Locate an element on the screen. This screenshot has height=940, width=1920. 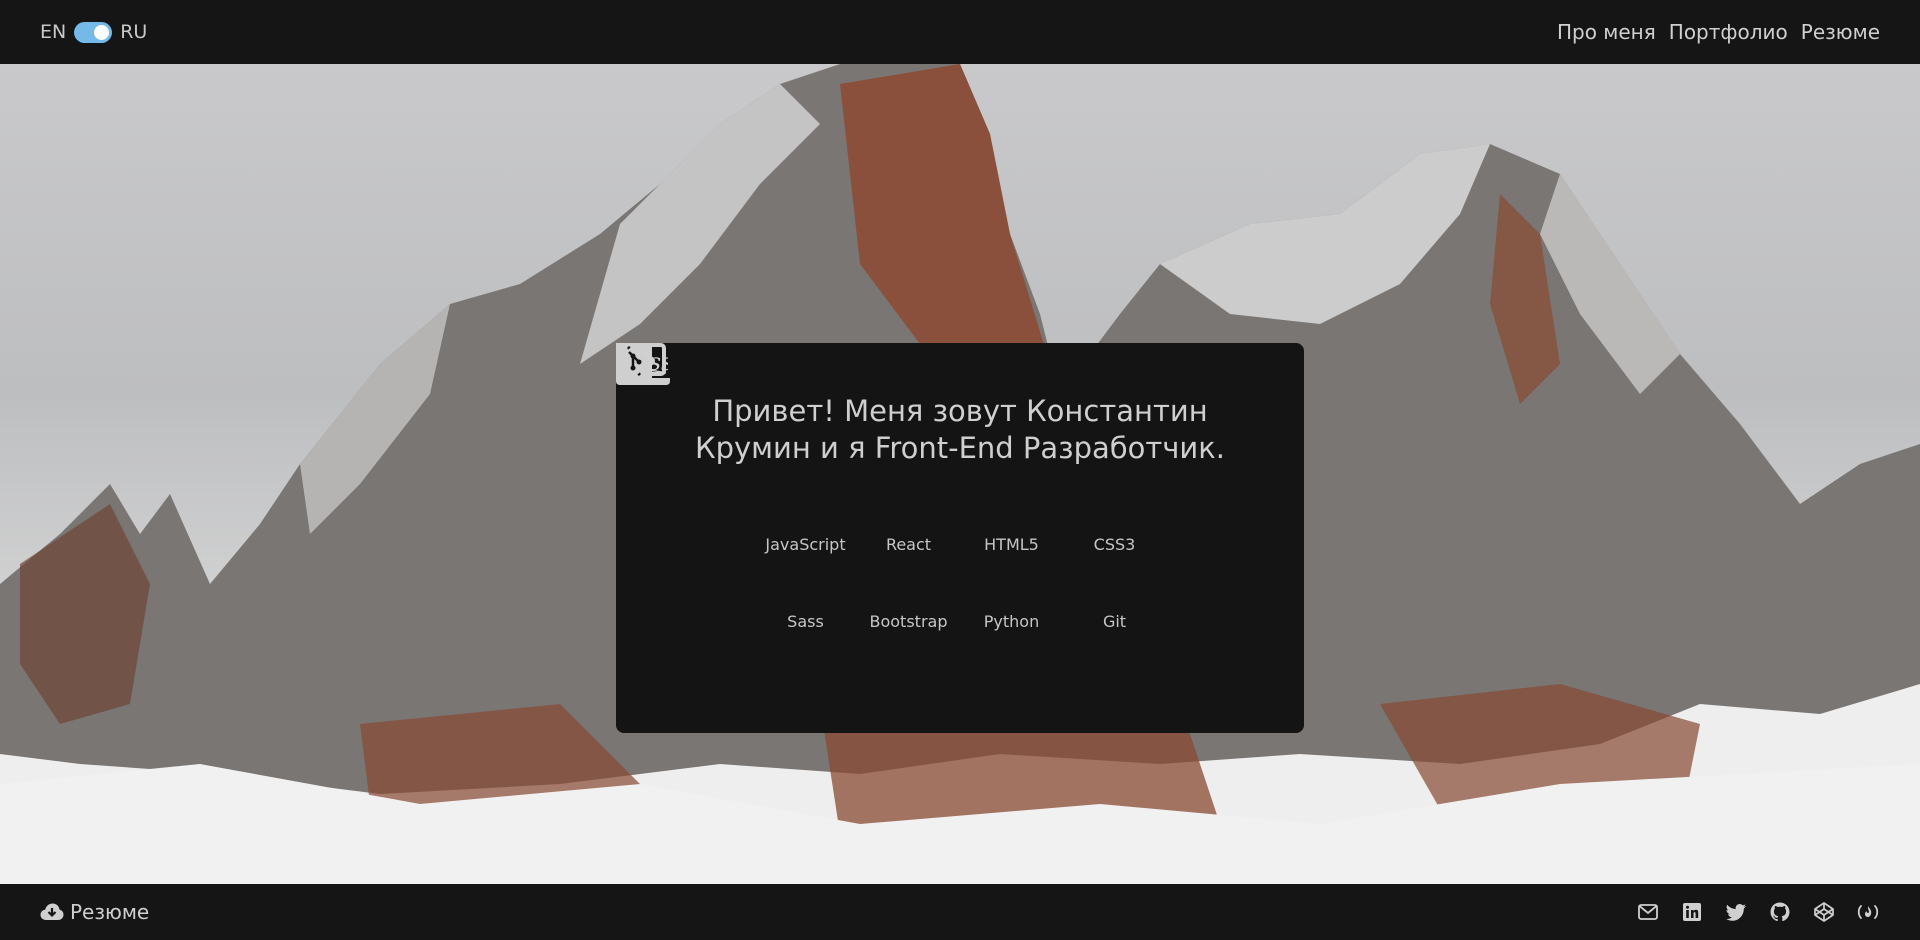
skill-html5: HTML5 is located at coordinates (827, 448).